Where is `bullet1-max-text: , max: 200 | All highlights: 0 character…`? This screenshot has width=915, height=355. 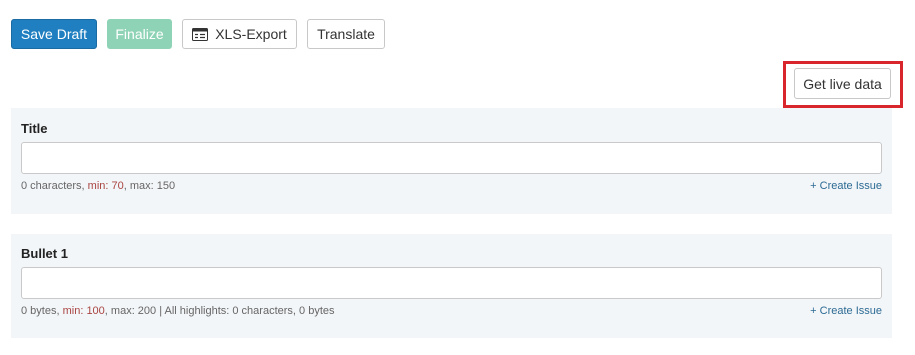
bullet1-max-text: , max: 200 | All highlights: 0 character… is located at coordinates (219, 311).